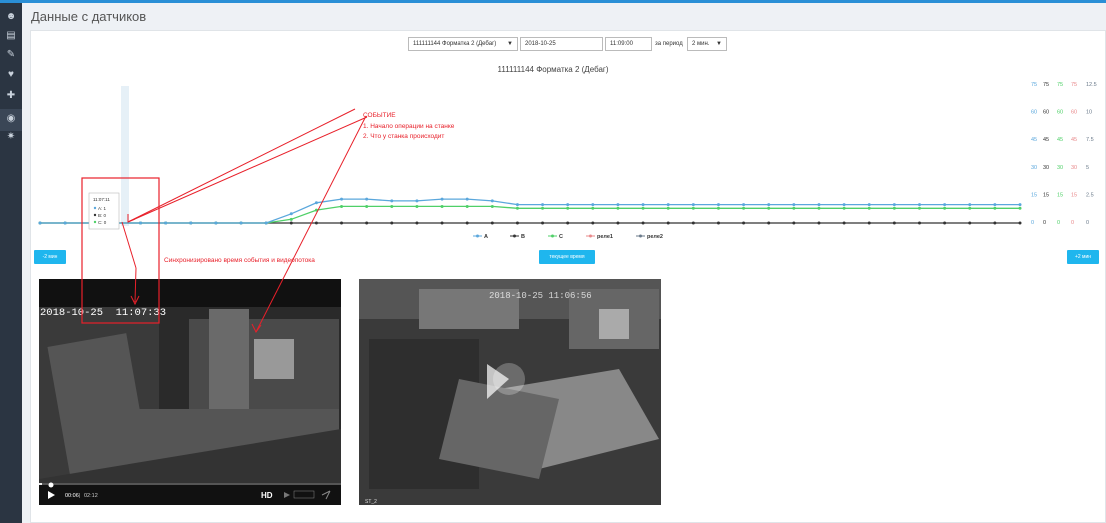 The height and width of the screenshot is (523, 1106). What do you see at coordinates (486, 237) in the screenshot?
I see `legend-label-a: A` at bounding box center [486, 237].